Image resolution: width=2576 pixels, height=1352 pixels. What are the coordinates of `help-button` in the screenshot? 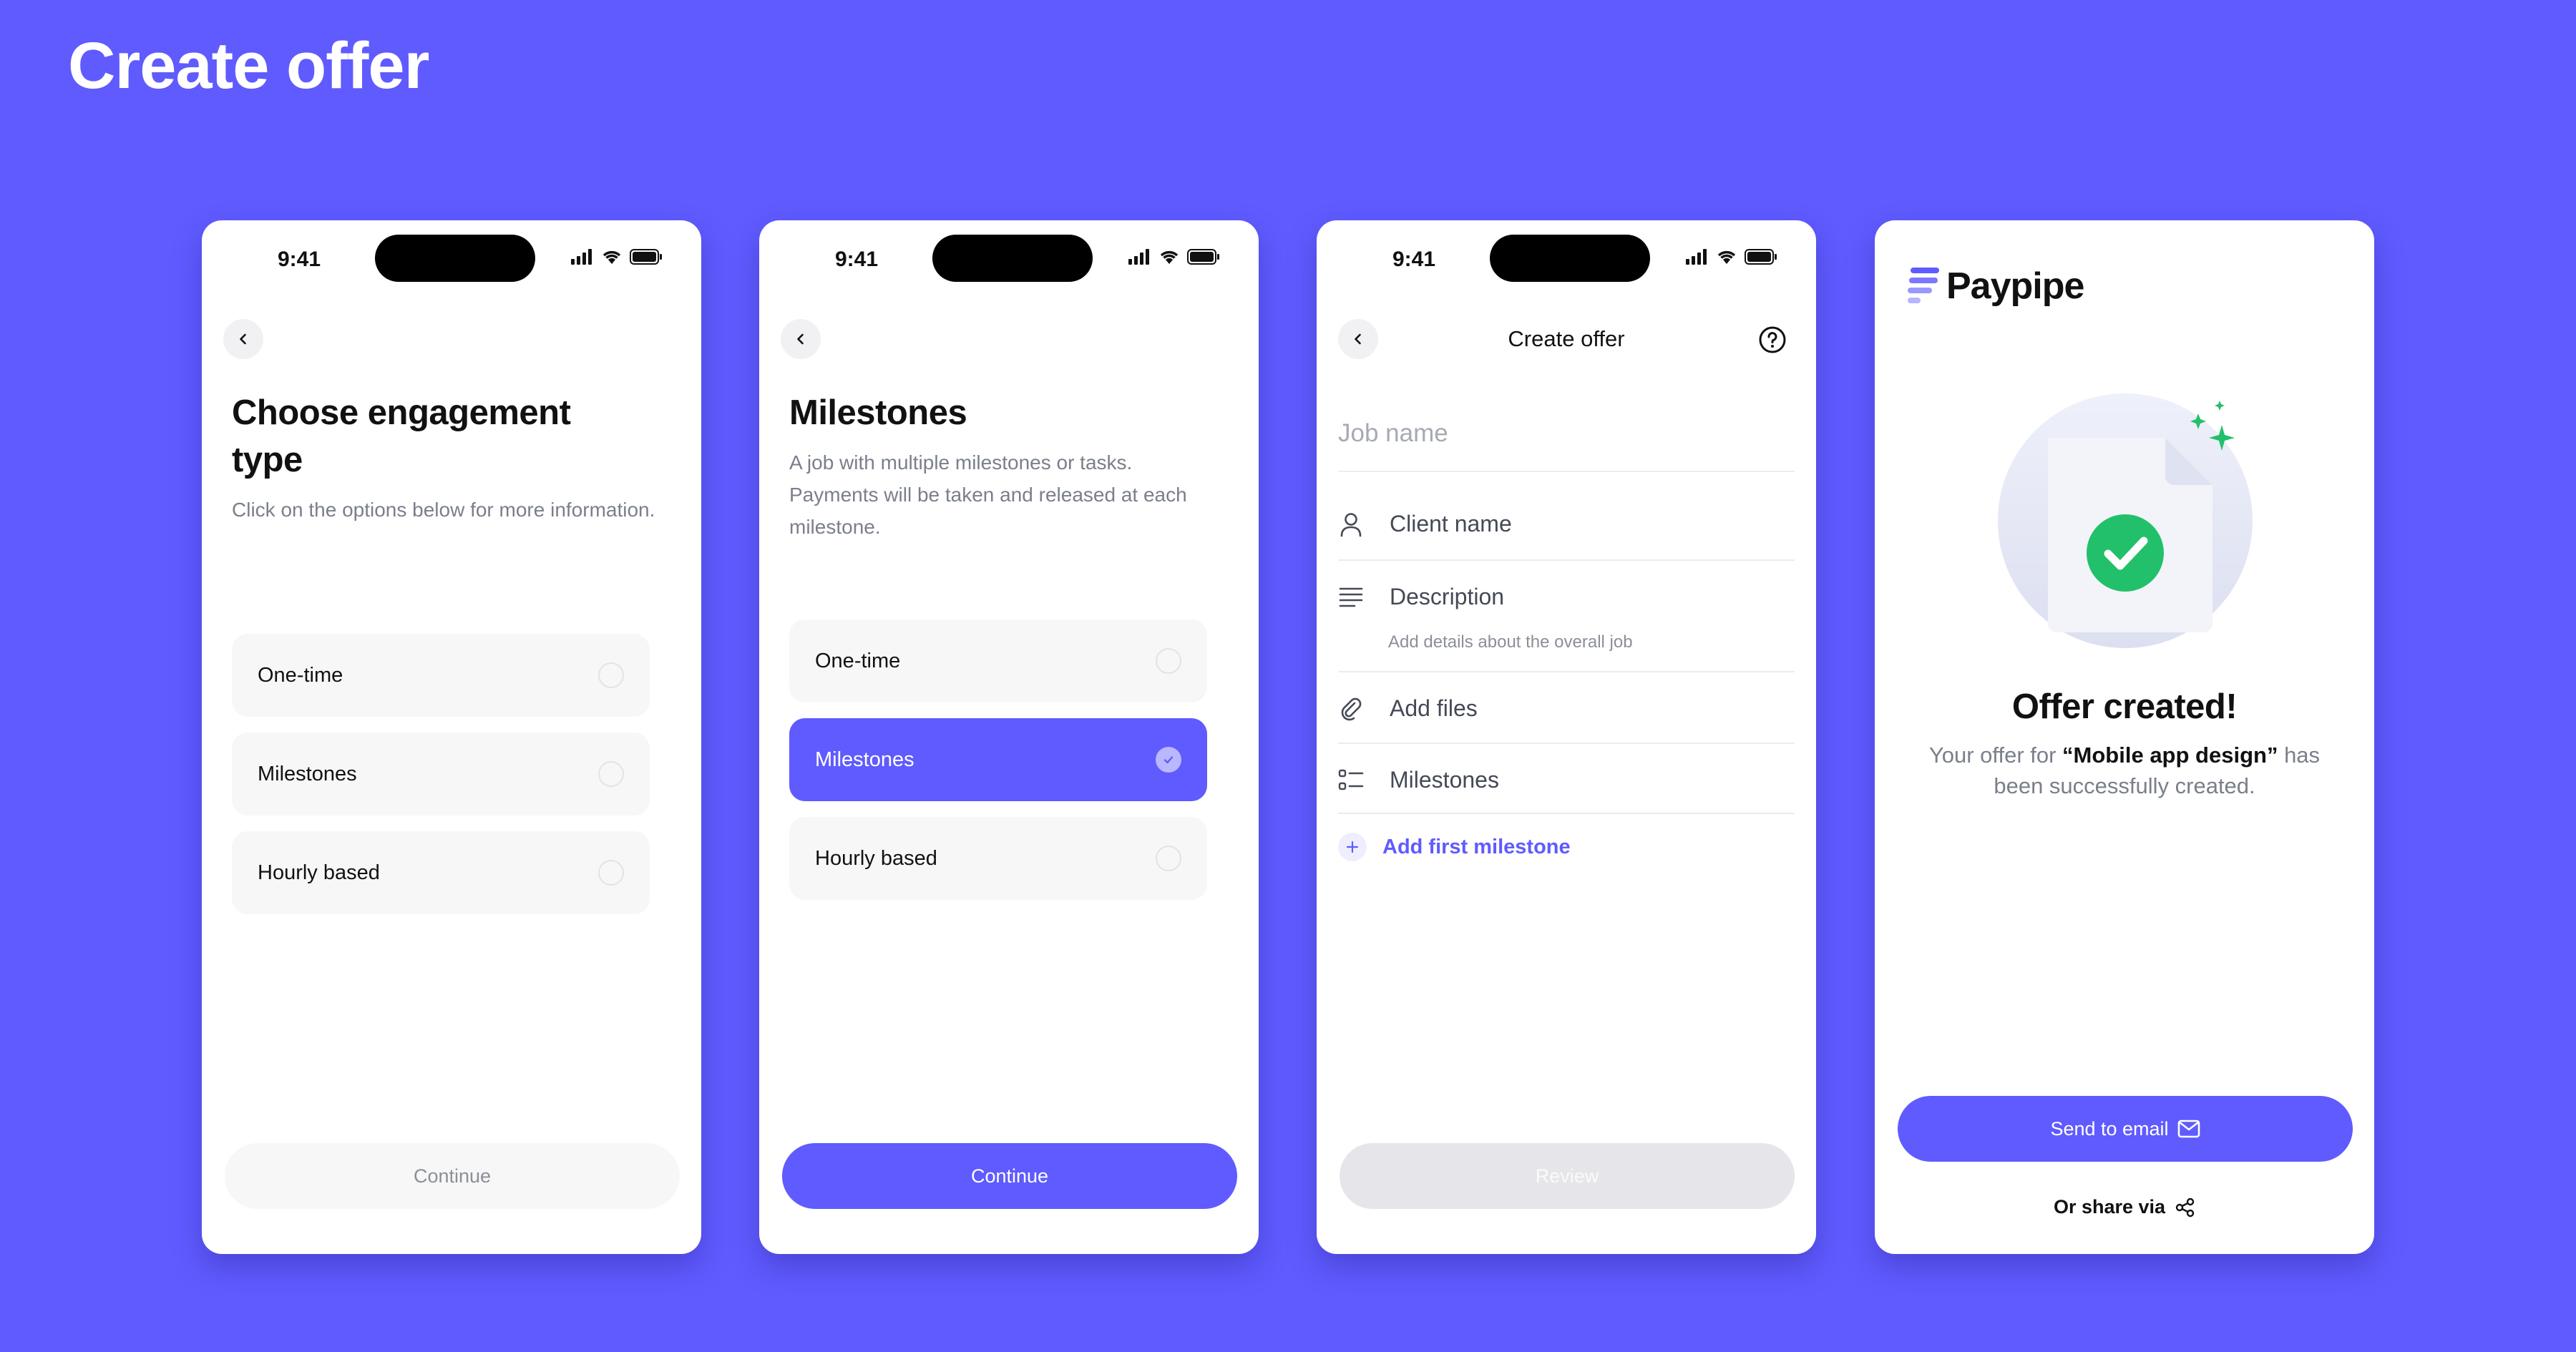 It's located at (1772, 340).